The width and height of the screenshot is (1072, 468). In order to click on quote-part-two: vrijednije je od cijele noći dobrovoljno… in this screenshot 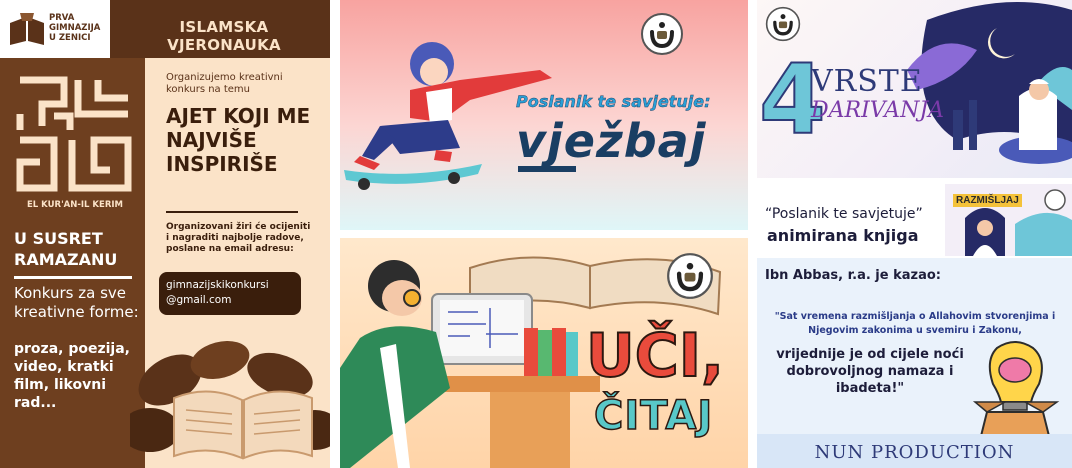, I will do `click(870, 371)`.